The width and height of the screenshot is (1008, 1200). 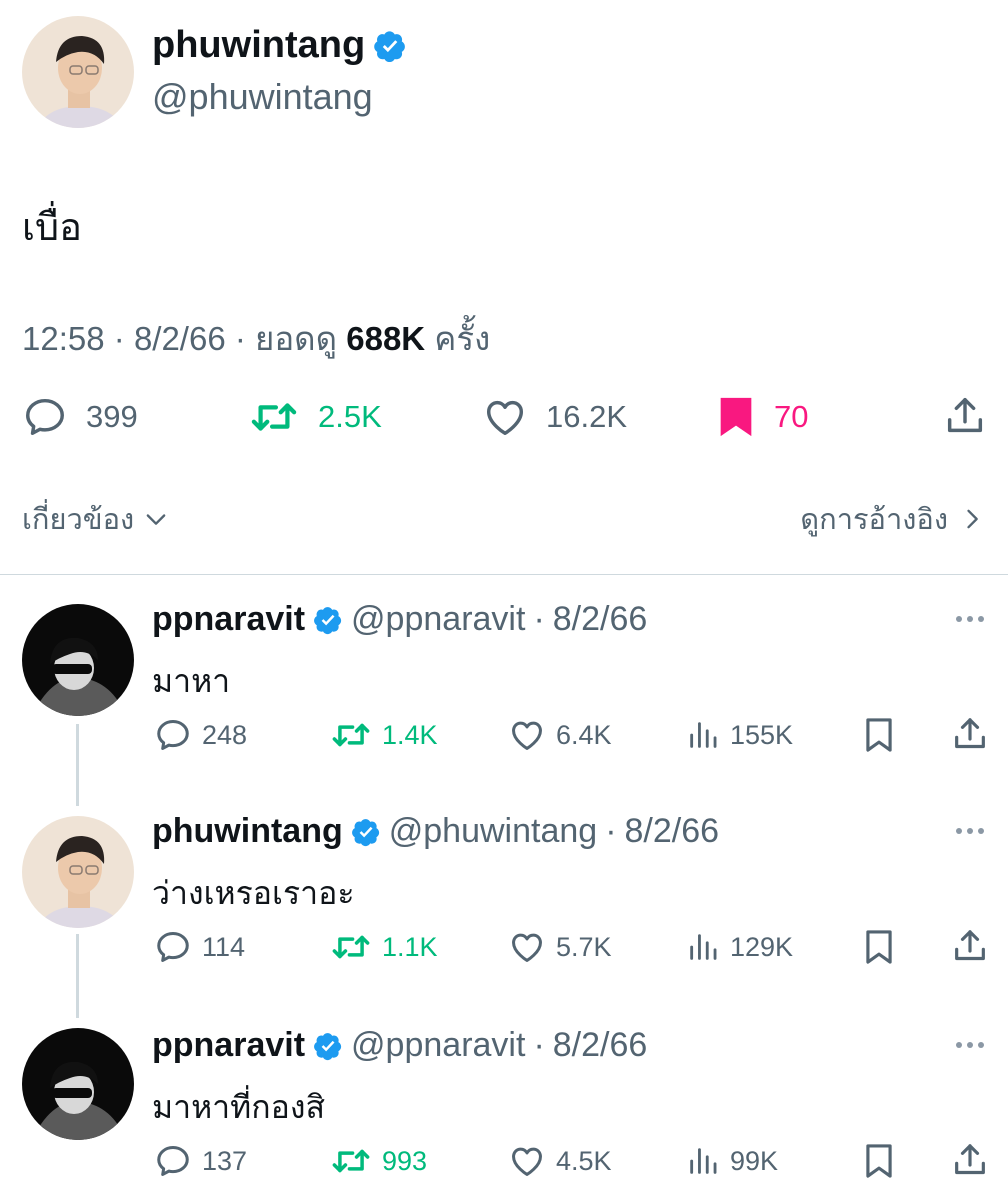 I want to click on reply-action: 248, so click(x=200, y=735).